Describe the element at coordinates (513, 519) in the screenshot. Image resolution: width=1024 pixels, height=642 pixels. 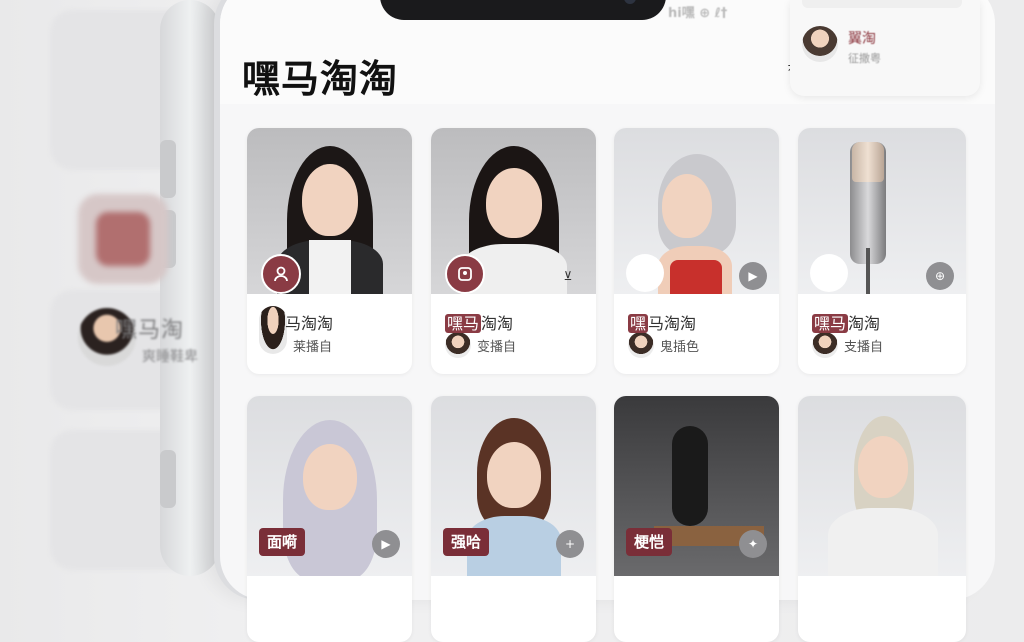
I see `content-card: 强哈 +` at that location.